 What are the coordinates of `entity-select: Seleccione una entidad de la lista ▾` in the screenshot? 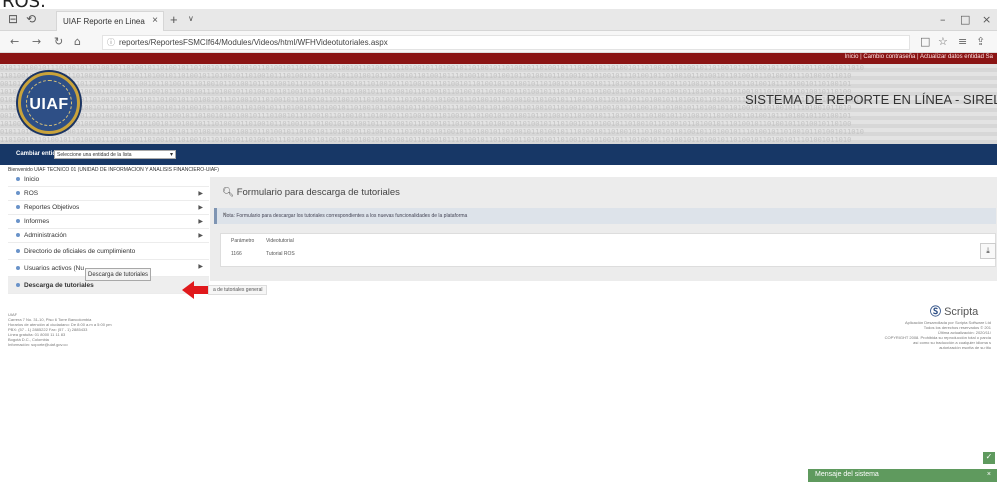 It's located at (115, 154).